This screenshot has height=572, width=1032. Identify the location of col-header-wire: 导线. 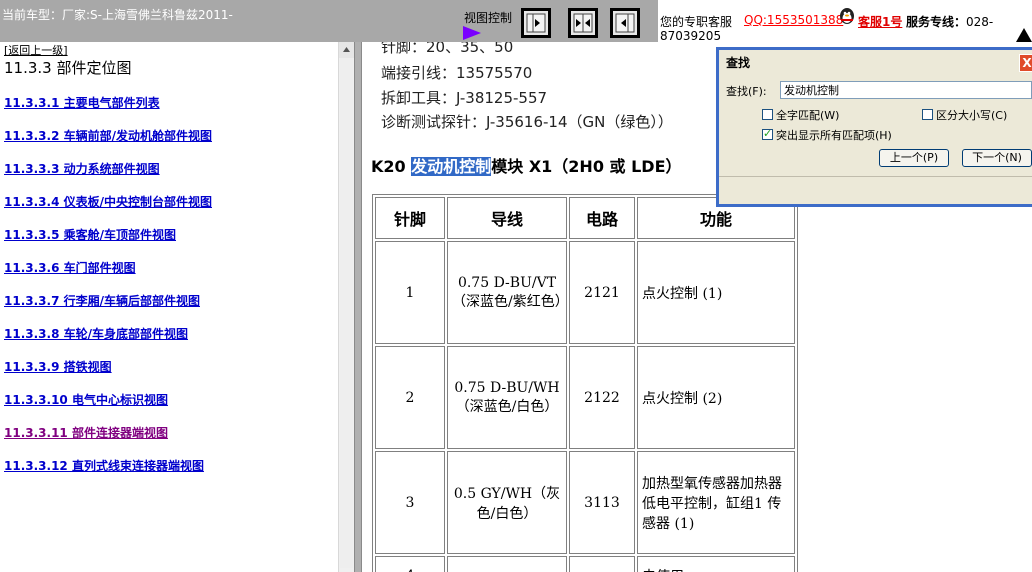
(507, 218).